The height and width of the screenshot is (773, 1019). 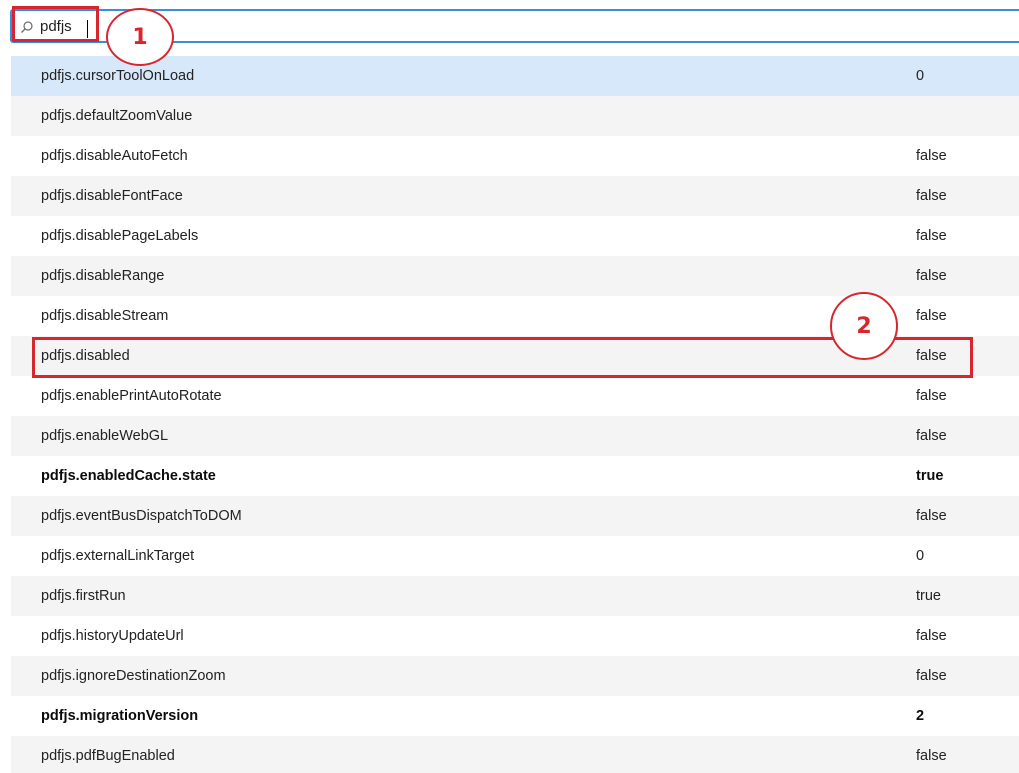 I want to click on pref-row: pdfjs.externalLinkTarget 0, so click(x=515, y=556).